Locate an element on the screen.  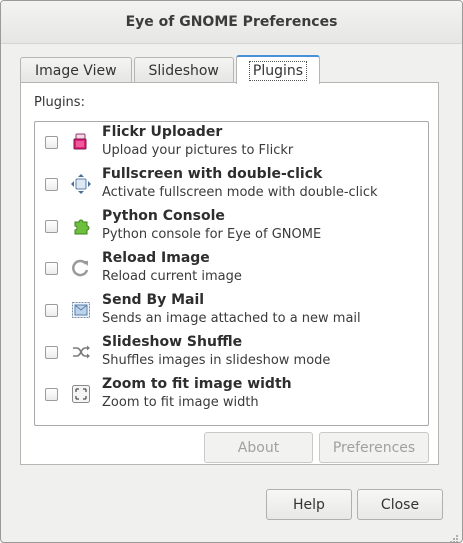
mail-icon is located at coordinates (81, 310).